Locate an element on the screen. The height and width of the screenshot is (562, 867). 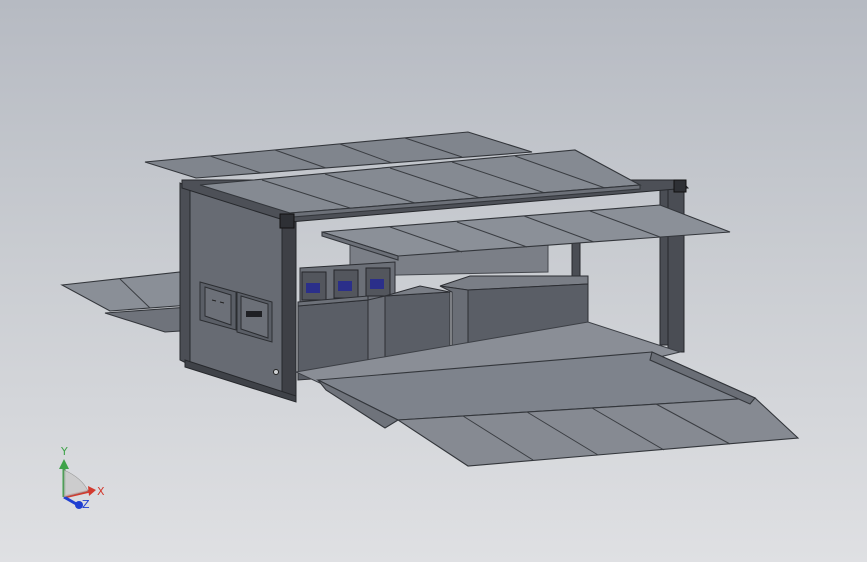
z-axis-label: Z is located at coordinates (86, 504).